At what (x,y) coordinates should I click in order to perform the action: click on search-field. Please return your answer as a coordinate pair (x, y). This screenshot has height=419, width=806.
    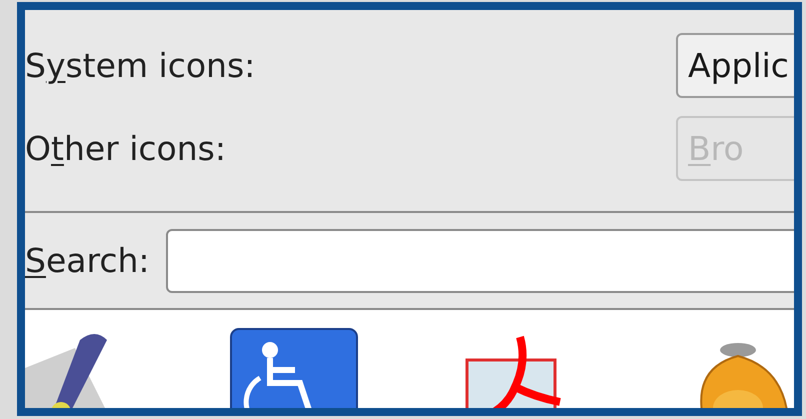
    Looking at the image, I should click on (480, 260).